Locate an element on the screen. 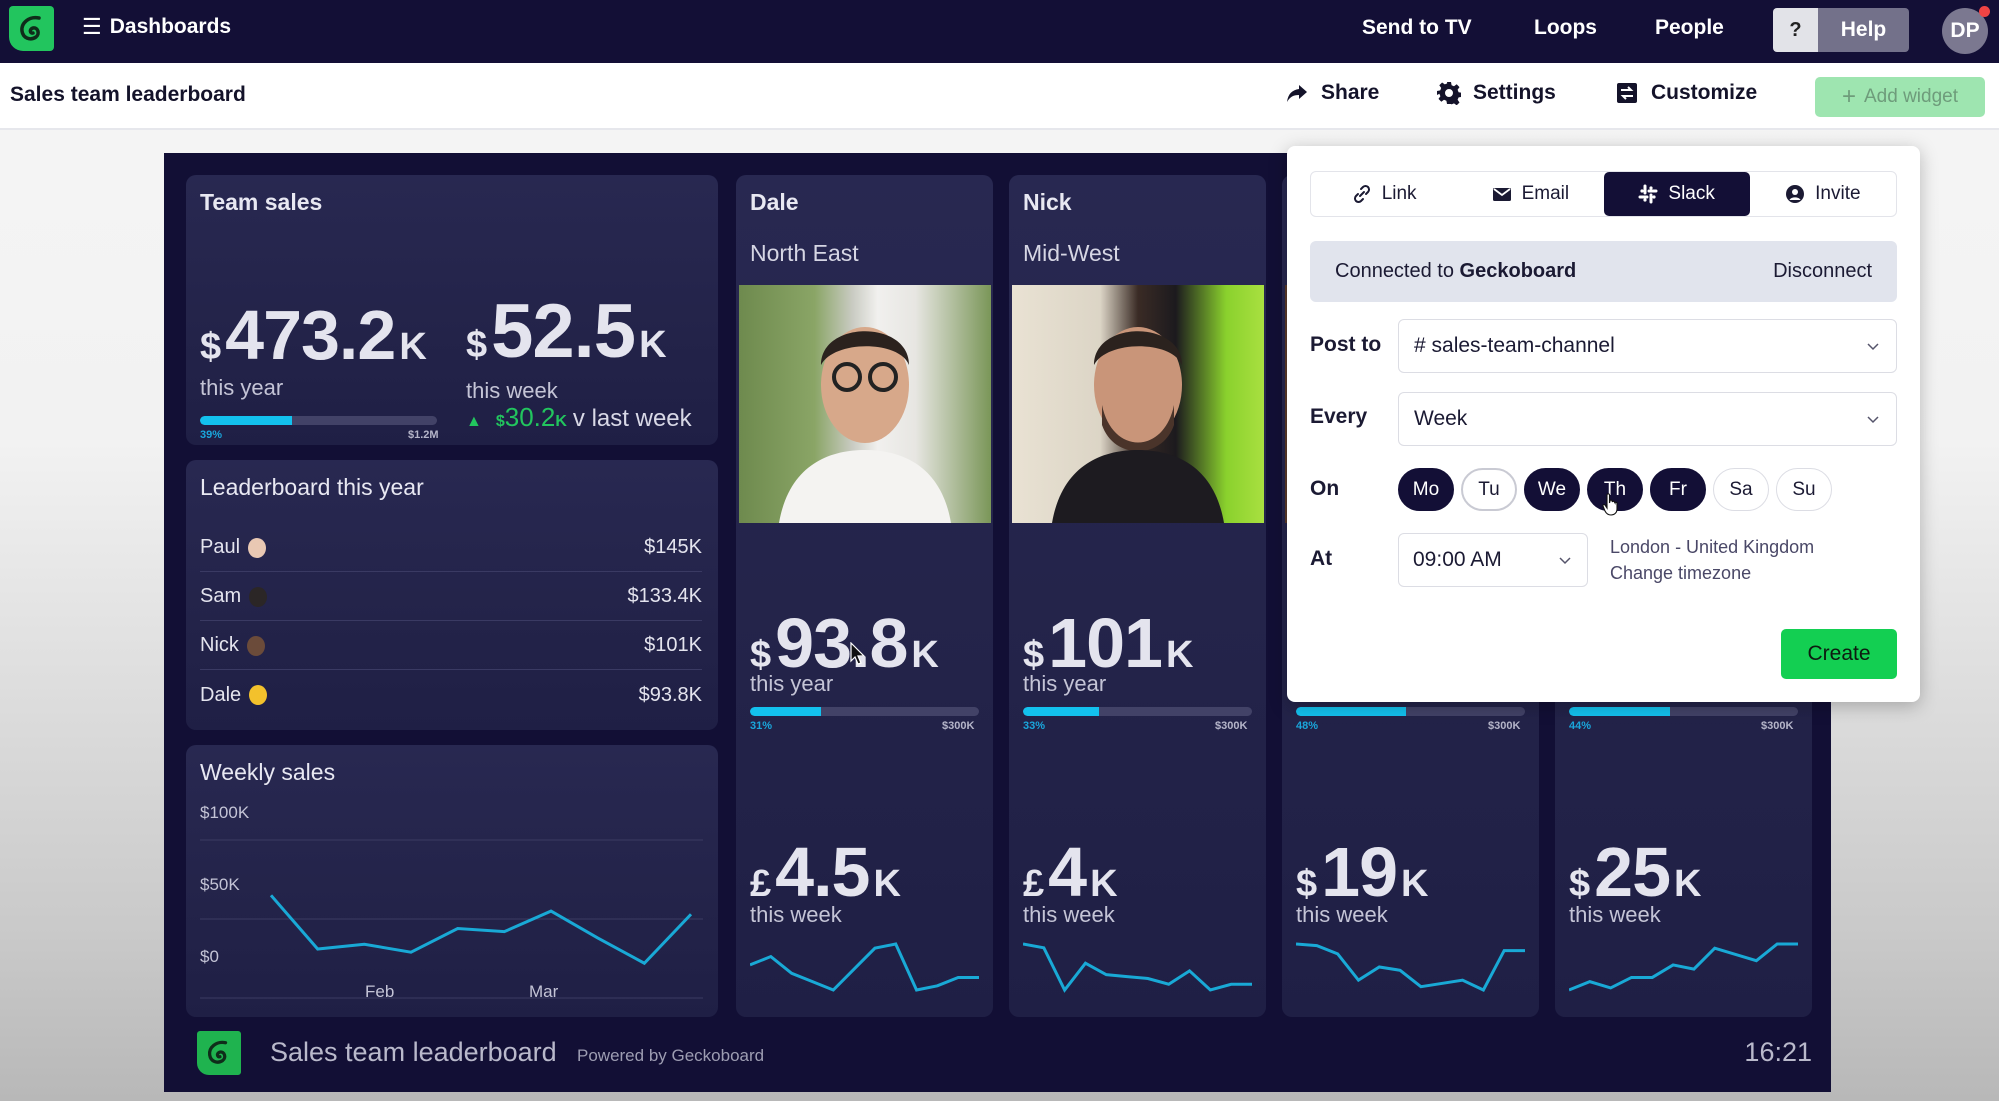  create-button: Create is located at coordinates (1839, 654).